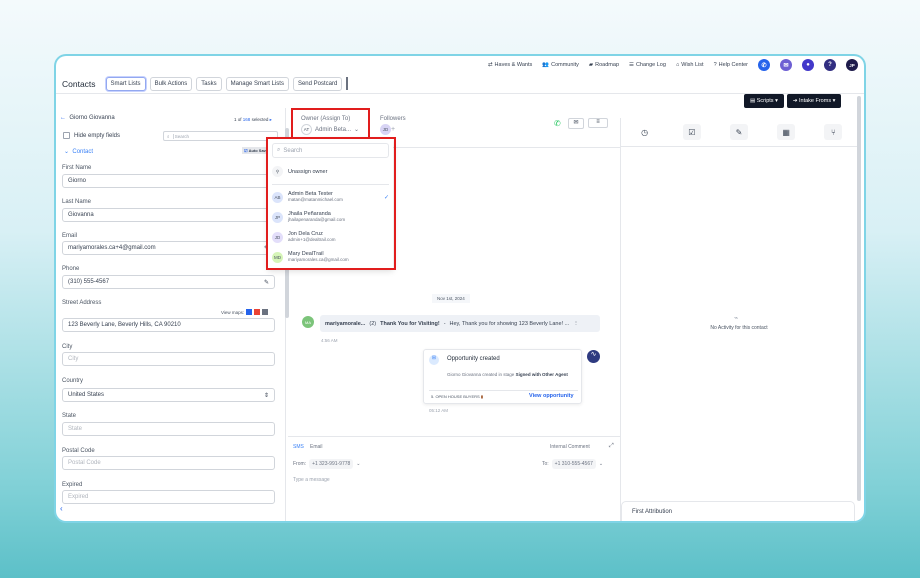 This screenshot has height=578, width=920. Describe the element at coordinates (647, 65) in the screenshot. I see `nav-change-log: ☰ Change Log` at that location.